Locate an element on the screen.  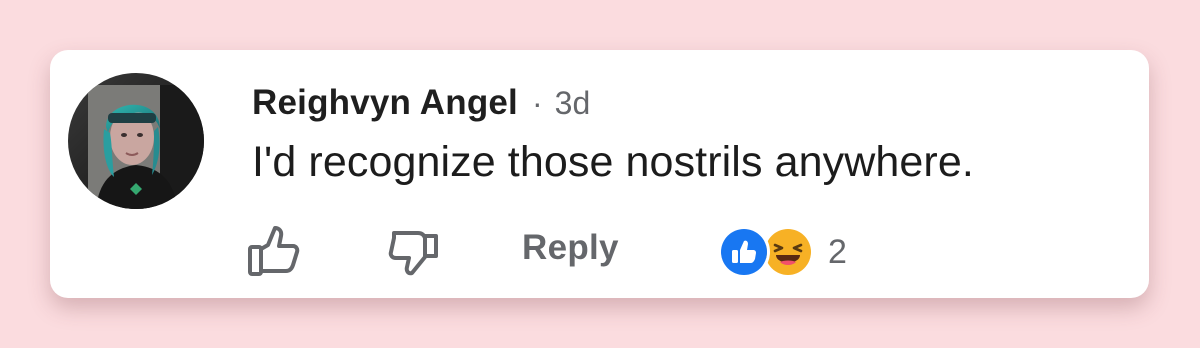
like-reaction-icon is located at coordinates (744, 252).